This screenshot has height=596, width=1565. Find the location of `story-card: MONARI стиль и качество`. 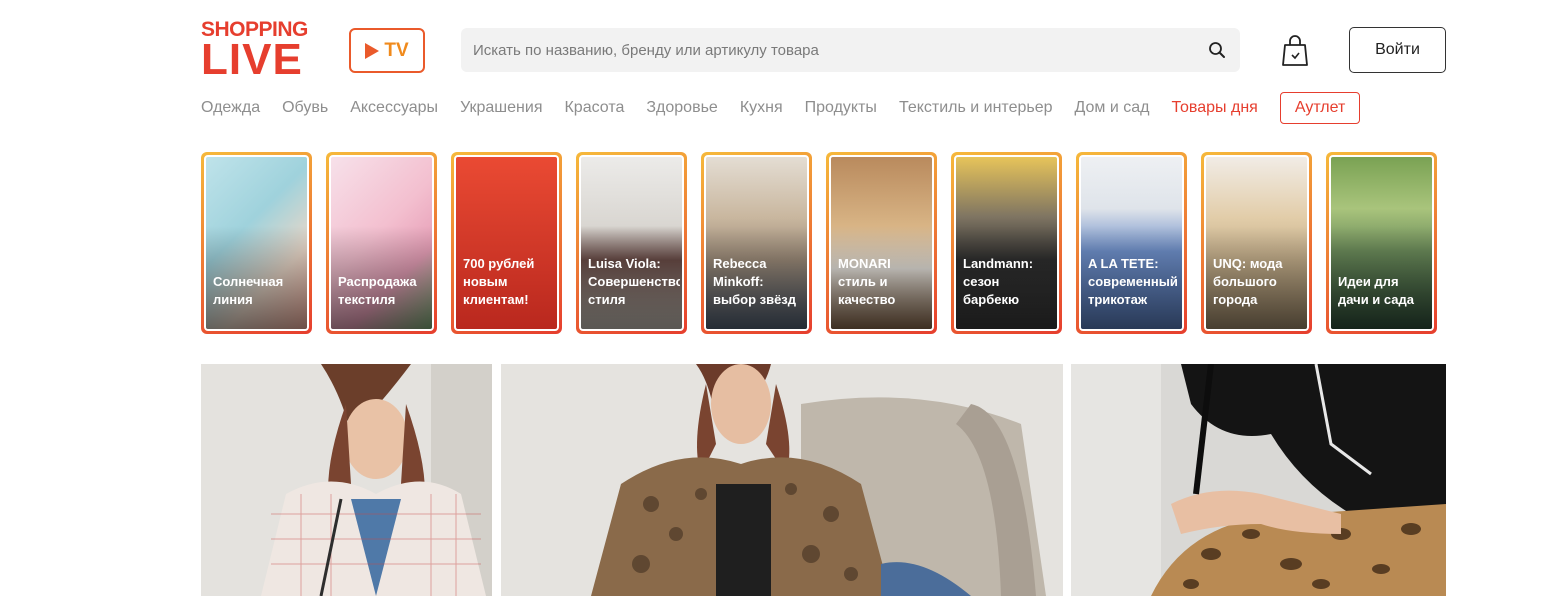

story-card: MONARI стиль и качество is located at coordinates (881, 243).